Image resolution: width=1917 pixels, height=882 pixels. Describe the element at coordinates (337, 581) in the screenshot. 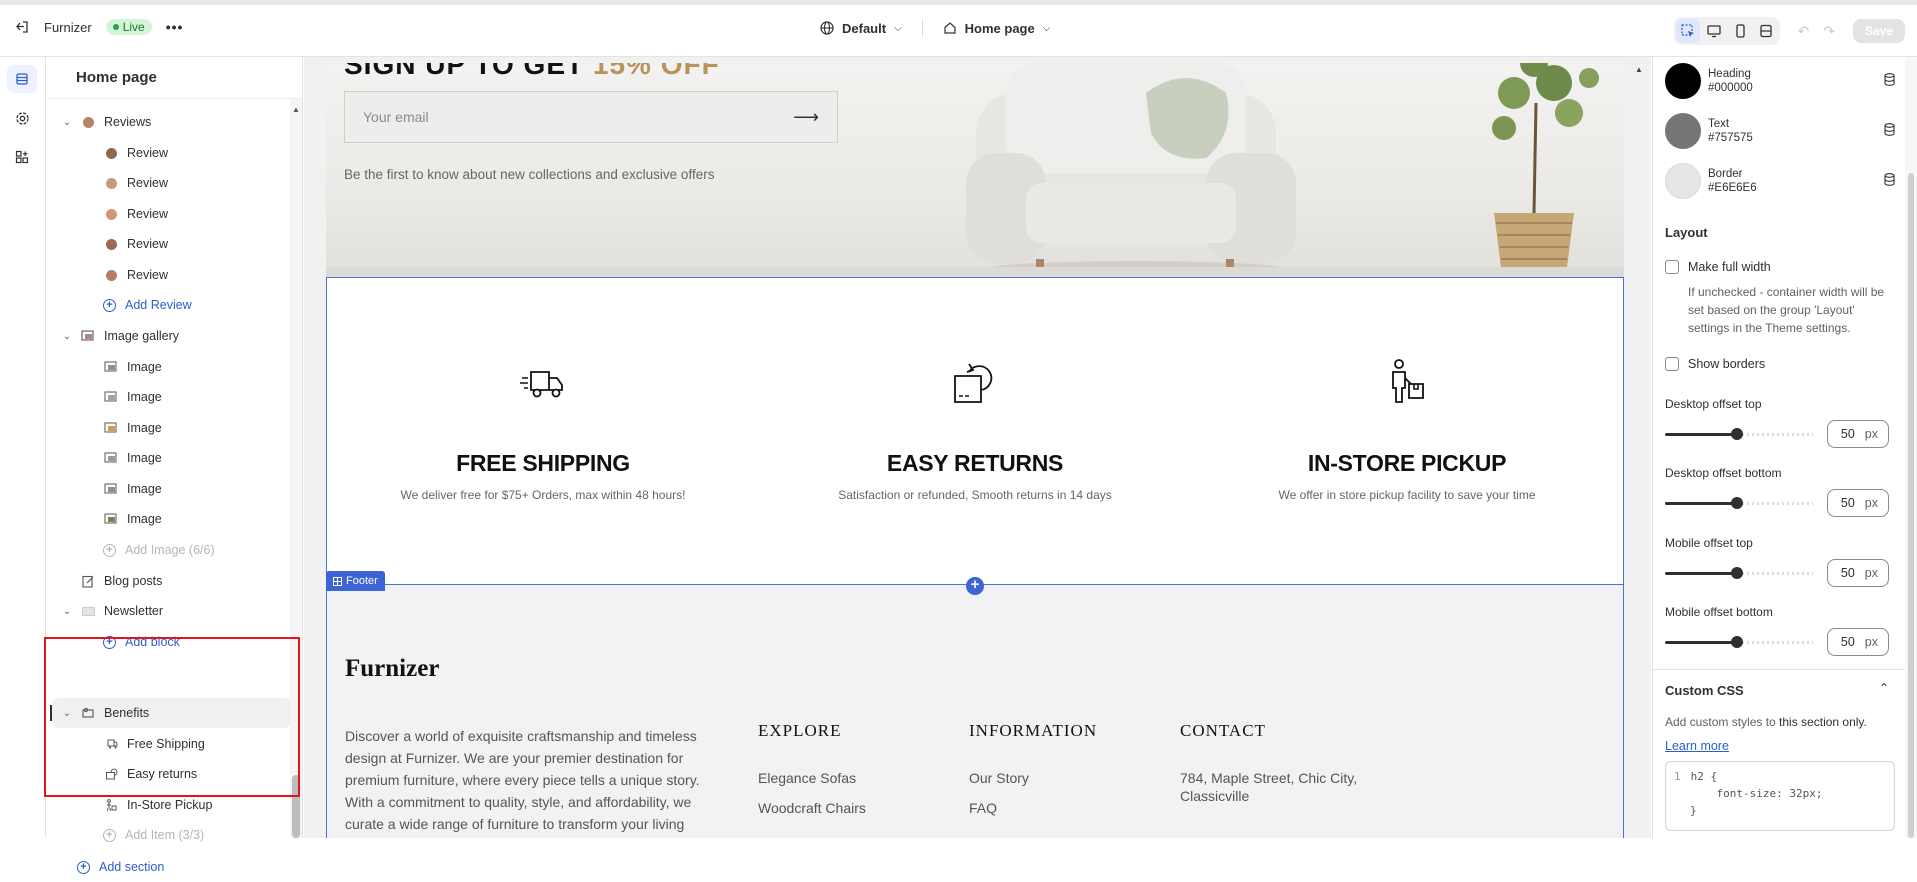

I see `section-grid-icon` at that location.